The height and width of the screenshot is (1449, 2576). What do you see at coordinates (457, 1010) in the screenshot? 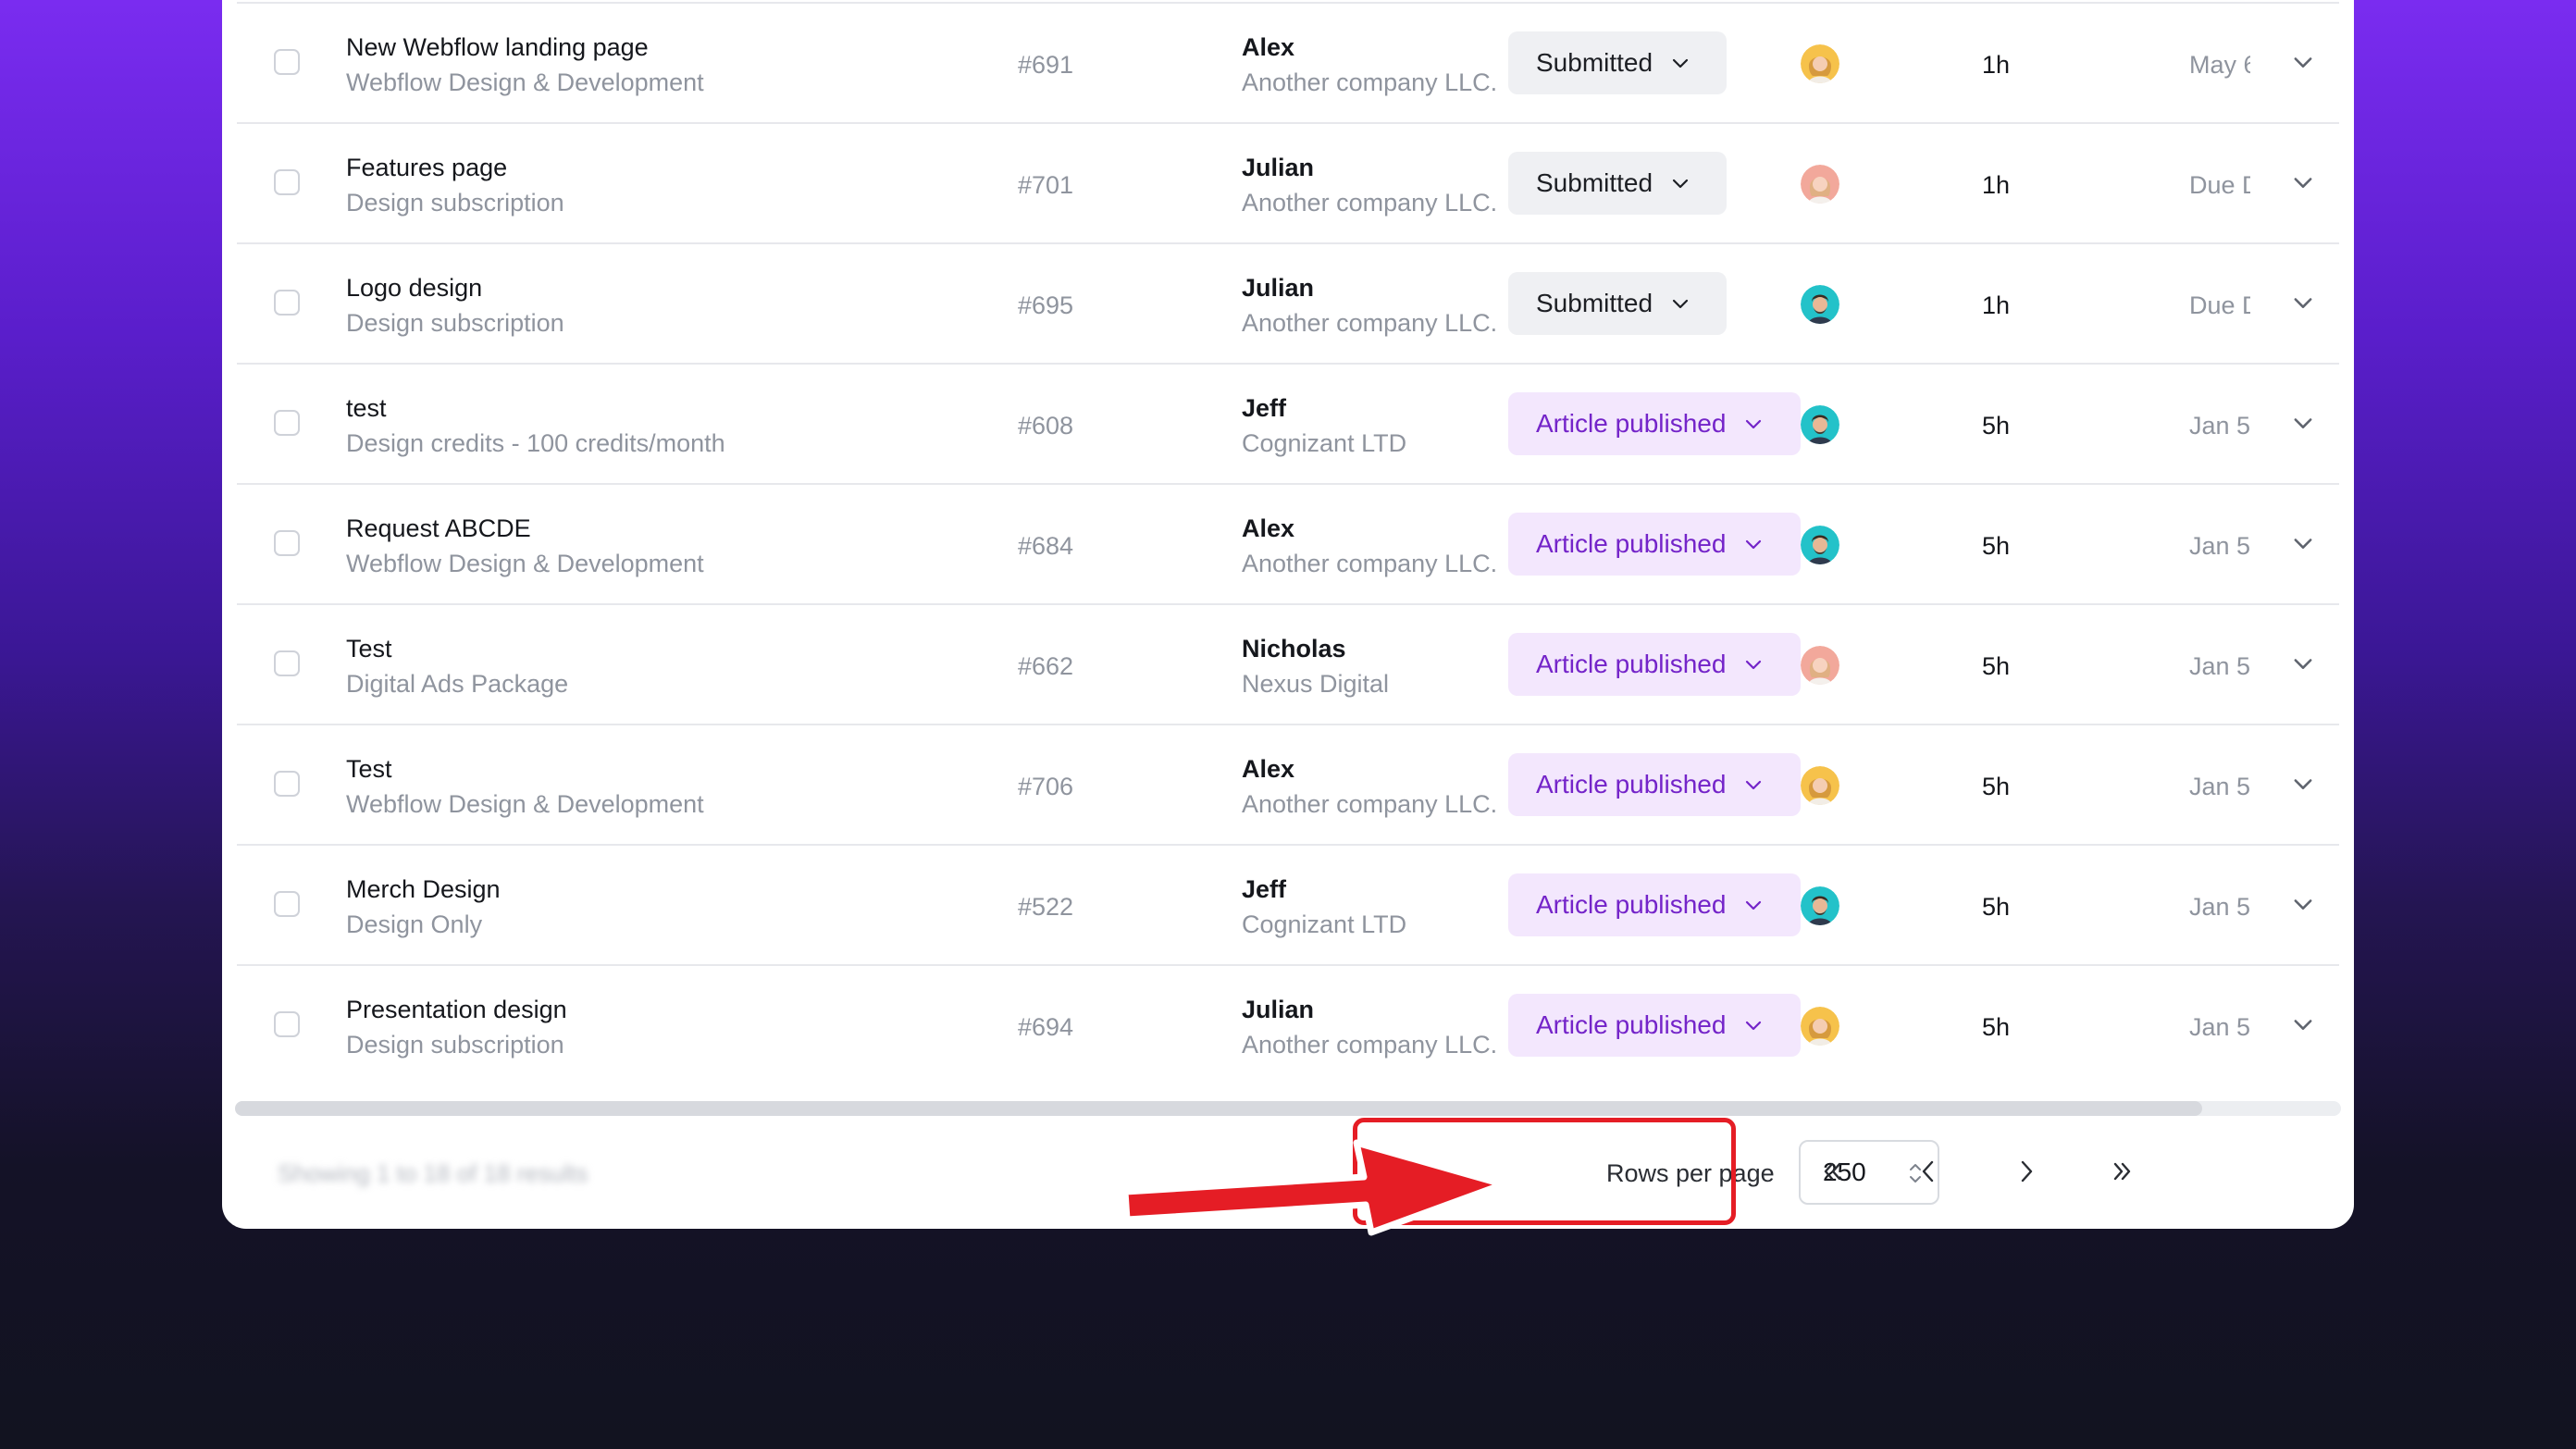
I see `request-title: Presentation design` at bounding box center [457, 1010].